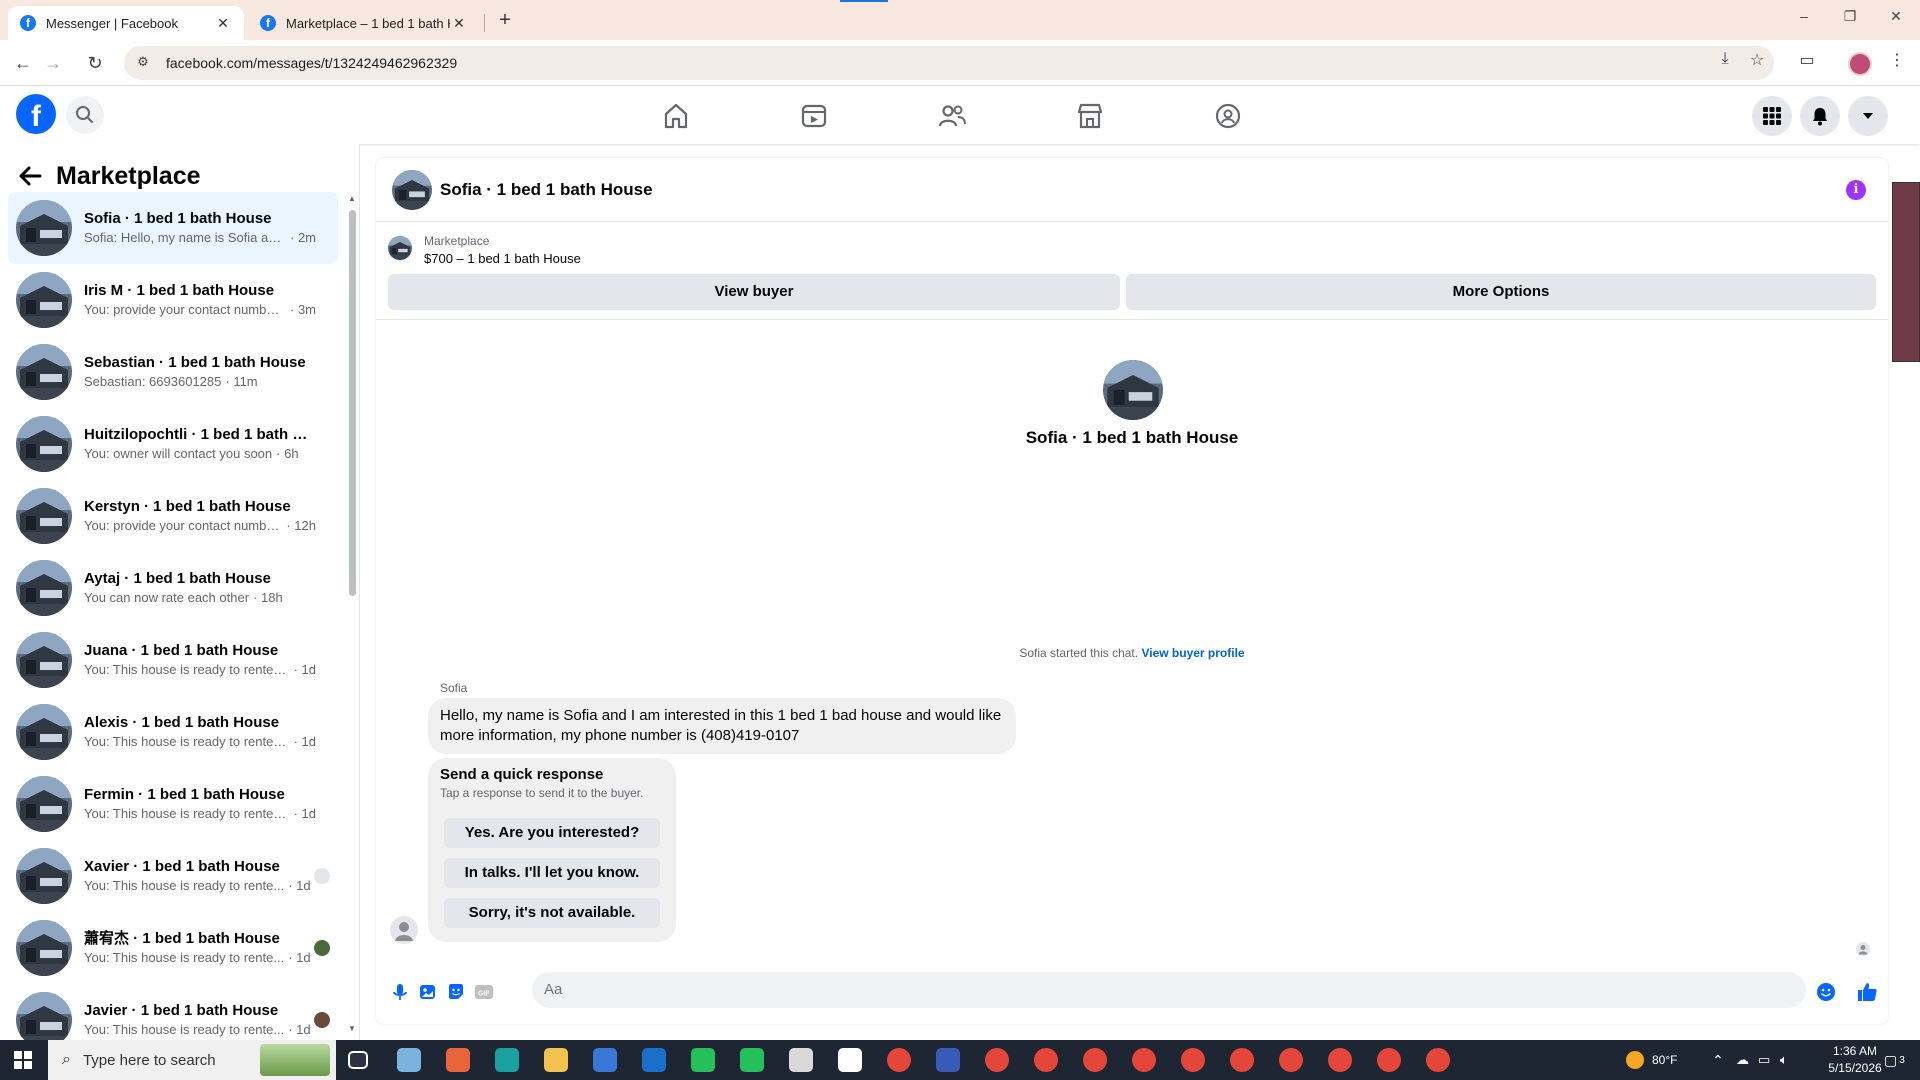  What do you see at coordinates (1804, 16) in the screenshot?
I see `minimize-button: –` at bounding box center [1804, 16].